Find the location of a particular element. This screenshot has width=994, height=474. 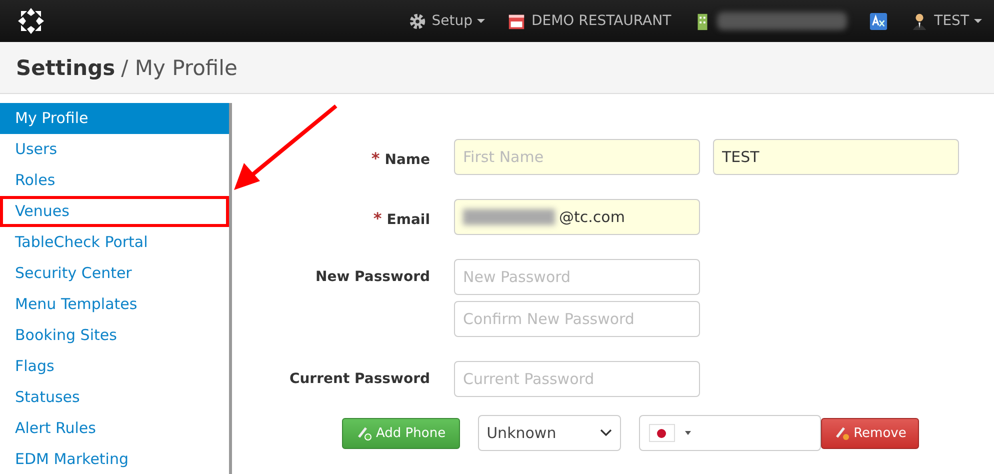

sidebar-item: TableCheck Portal is located at coordinates (114, 242).